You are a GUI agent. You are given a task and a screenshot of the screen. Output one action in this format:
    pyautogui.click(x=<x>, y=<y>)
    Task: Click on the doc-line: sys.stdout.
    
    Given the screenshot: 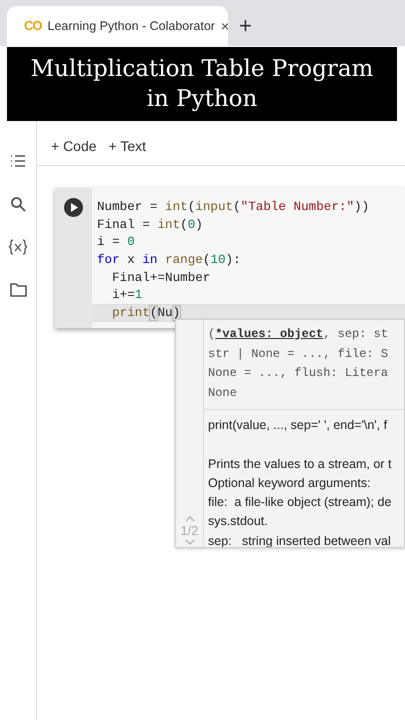 What is the action you would take?
    pyautogui.click(x=238, y=521)
    